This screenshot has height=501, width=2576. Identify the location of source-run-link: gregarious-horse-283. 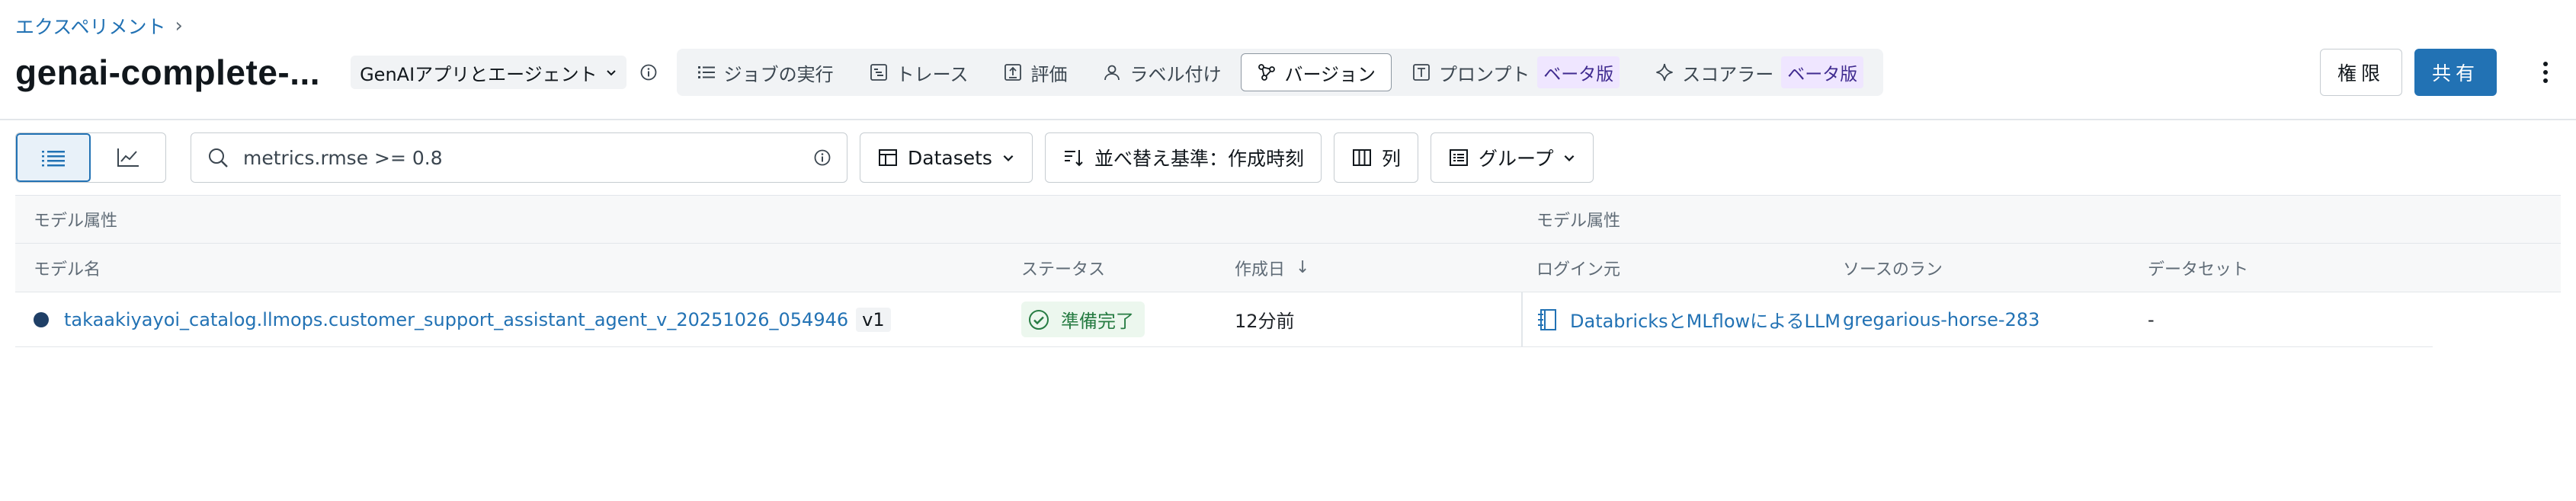
(1941, 319).